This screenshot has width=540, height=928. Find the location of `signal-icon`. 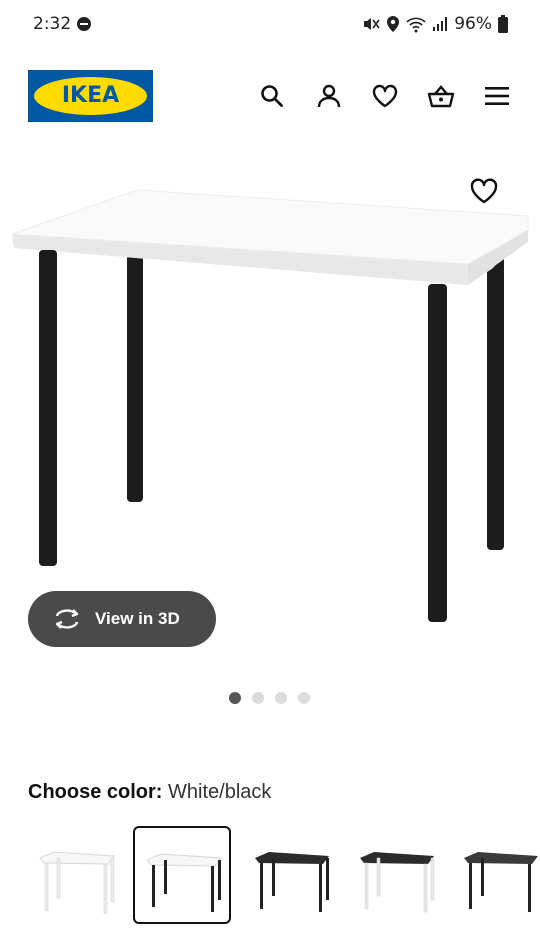

signal-icon is located at coordinates (440, 24).